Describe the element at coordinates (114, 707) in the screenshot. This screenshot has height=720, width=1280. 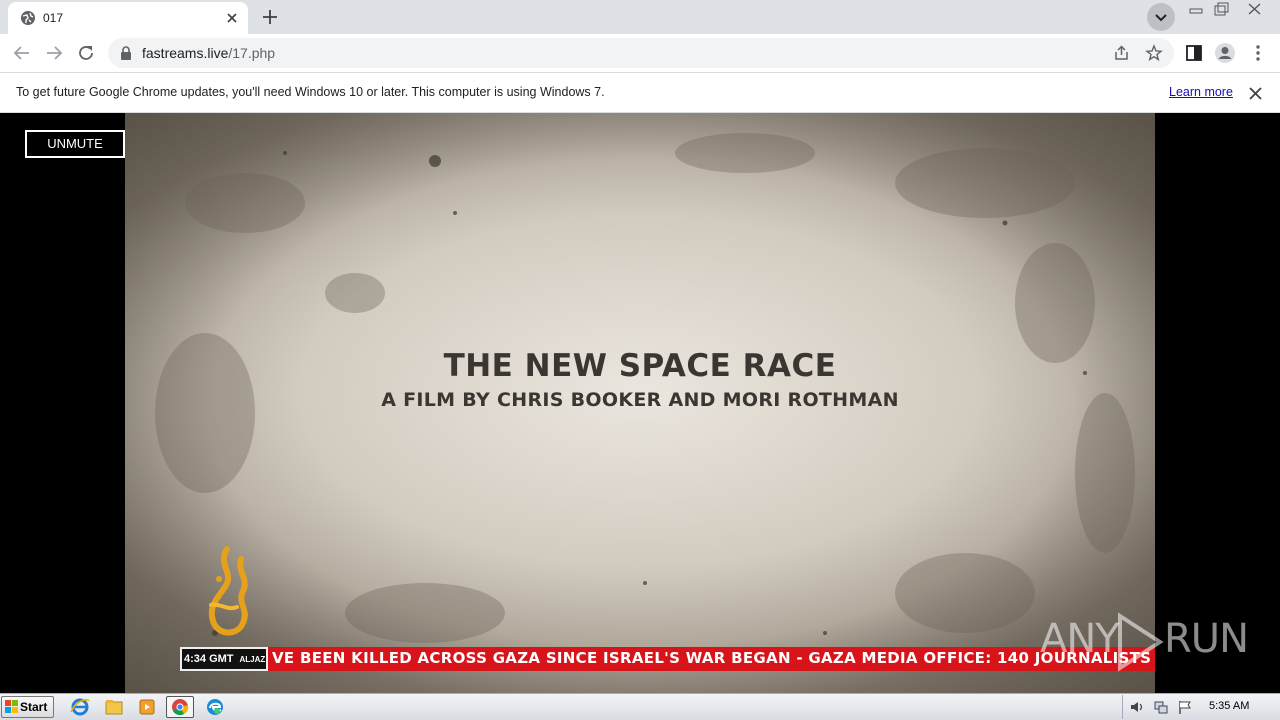
I see `file-explorer-icon` at that location.